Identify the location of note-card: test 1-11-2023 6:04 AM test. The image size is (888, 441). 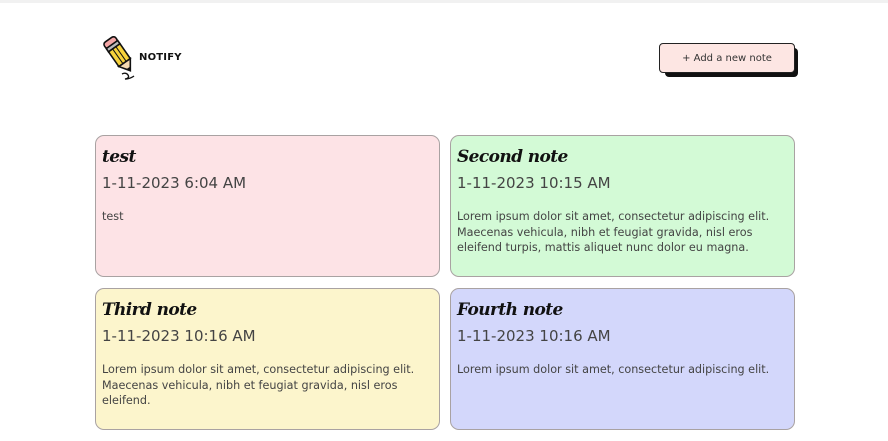
(267, 206).